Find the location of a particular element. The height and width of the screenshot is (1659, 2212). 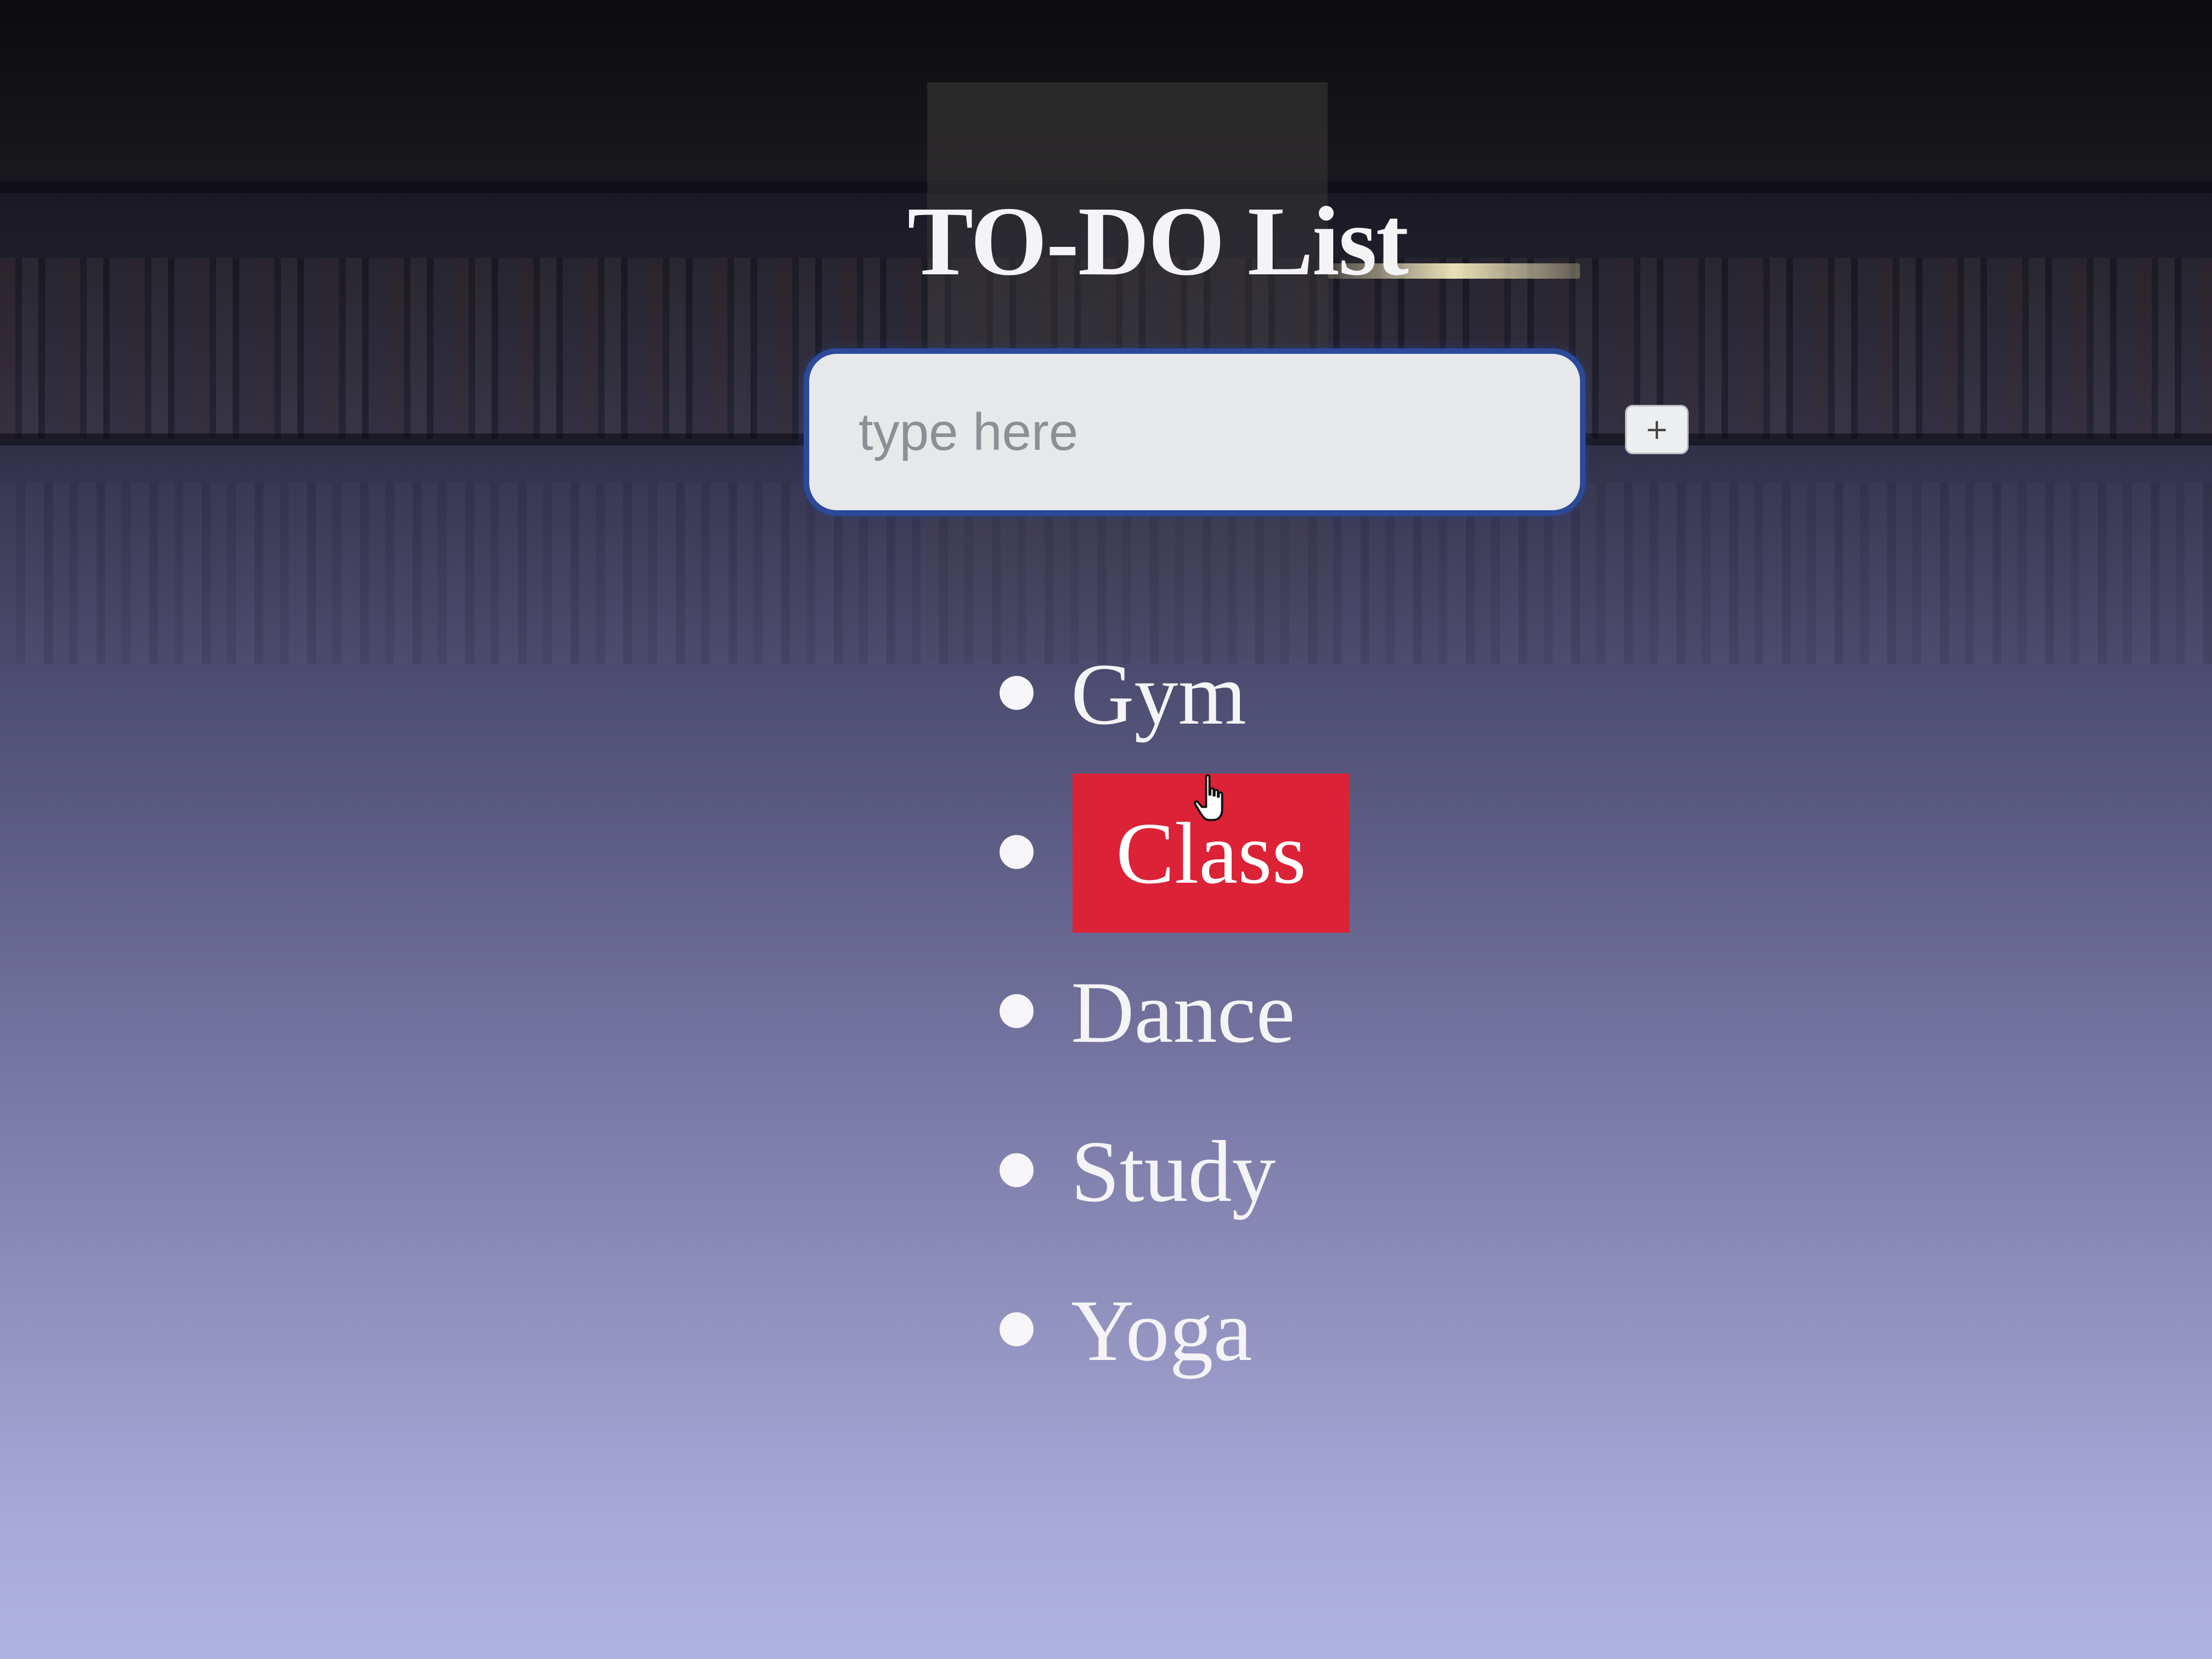

todo-item-label: Class is located at coordinates (1211, 853).